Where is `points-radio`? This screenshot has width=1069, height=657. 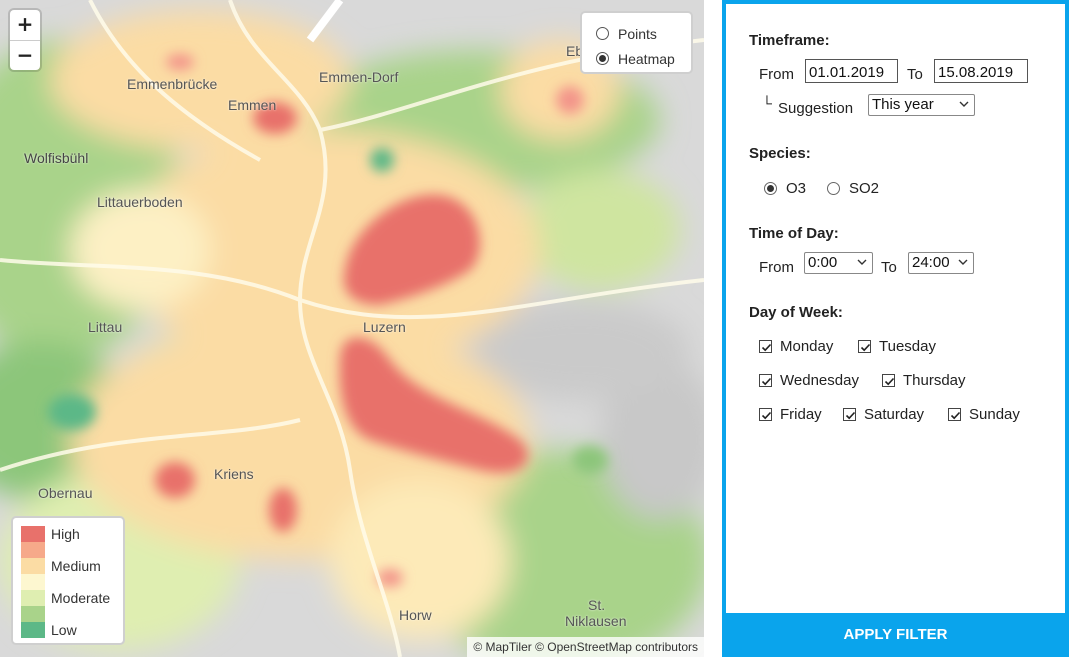
points-radio is located at coordinates (602, 33).